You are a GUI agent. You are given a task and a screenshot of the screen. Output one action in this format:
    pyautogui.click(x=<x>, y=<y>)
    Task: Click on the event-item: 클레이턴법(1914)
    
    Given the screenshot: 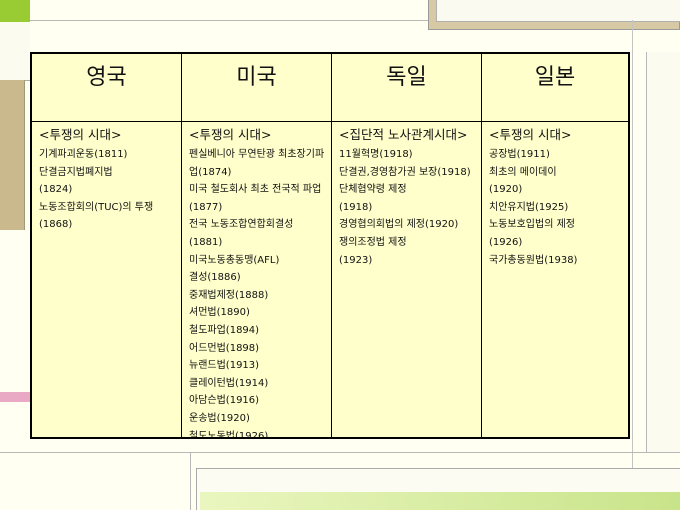 What is the action you would take?
    pyautogui.click(x=229, y=383)
    